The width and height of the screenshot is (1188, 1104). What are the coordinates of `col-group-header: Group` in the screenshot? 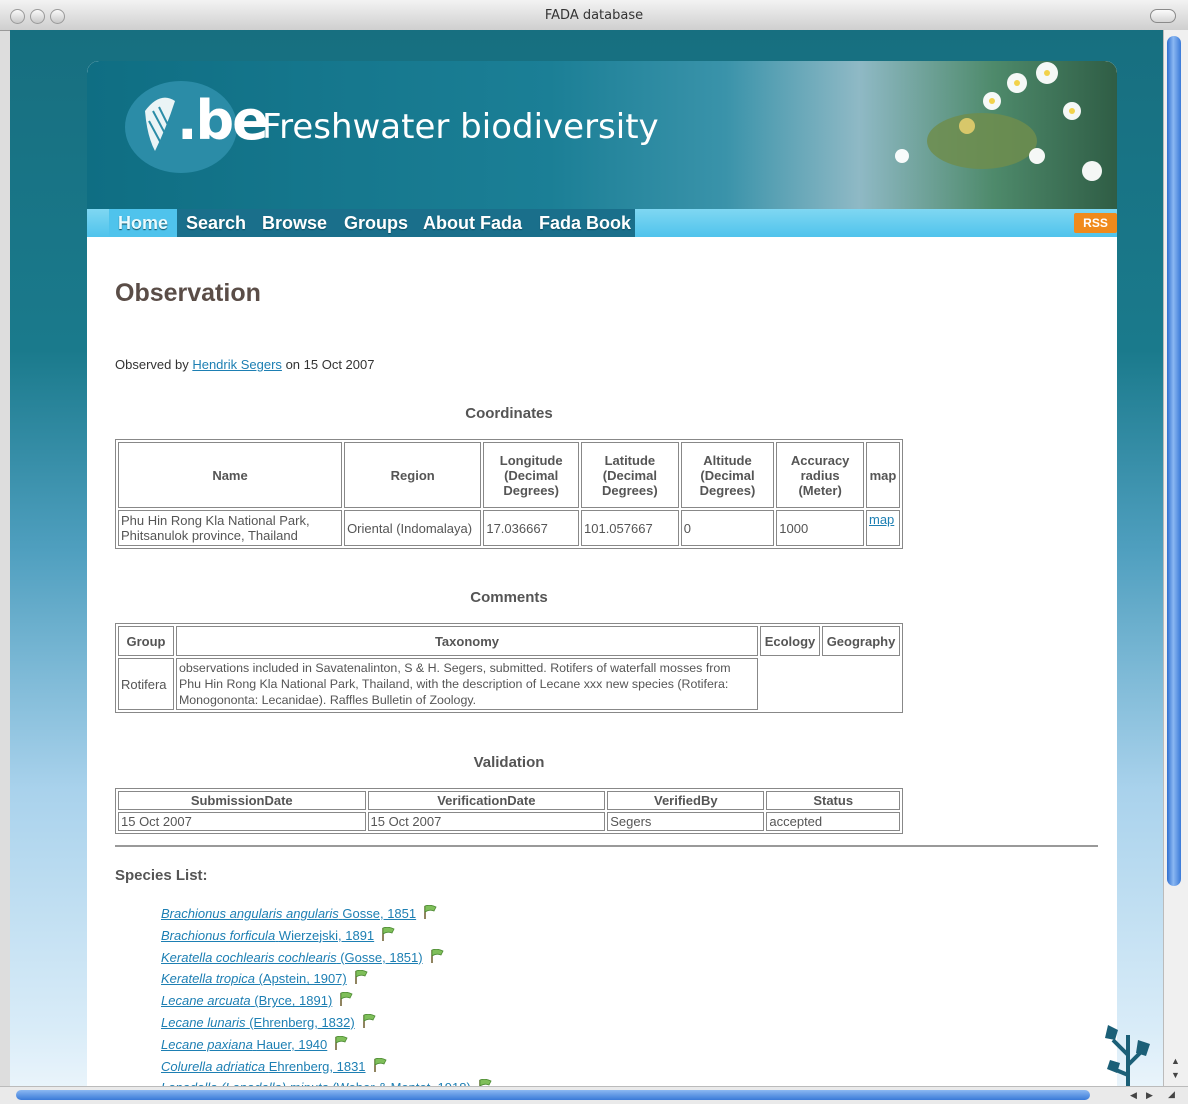 It's located at (146, 641).